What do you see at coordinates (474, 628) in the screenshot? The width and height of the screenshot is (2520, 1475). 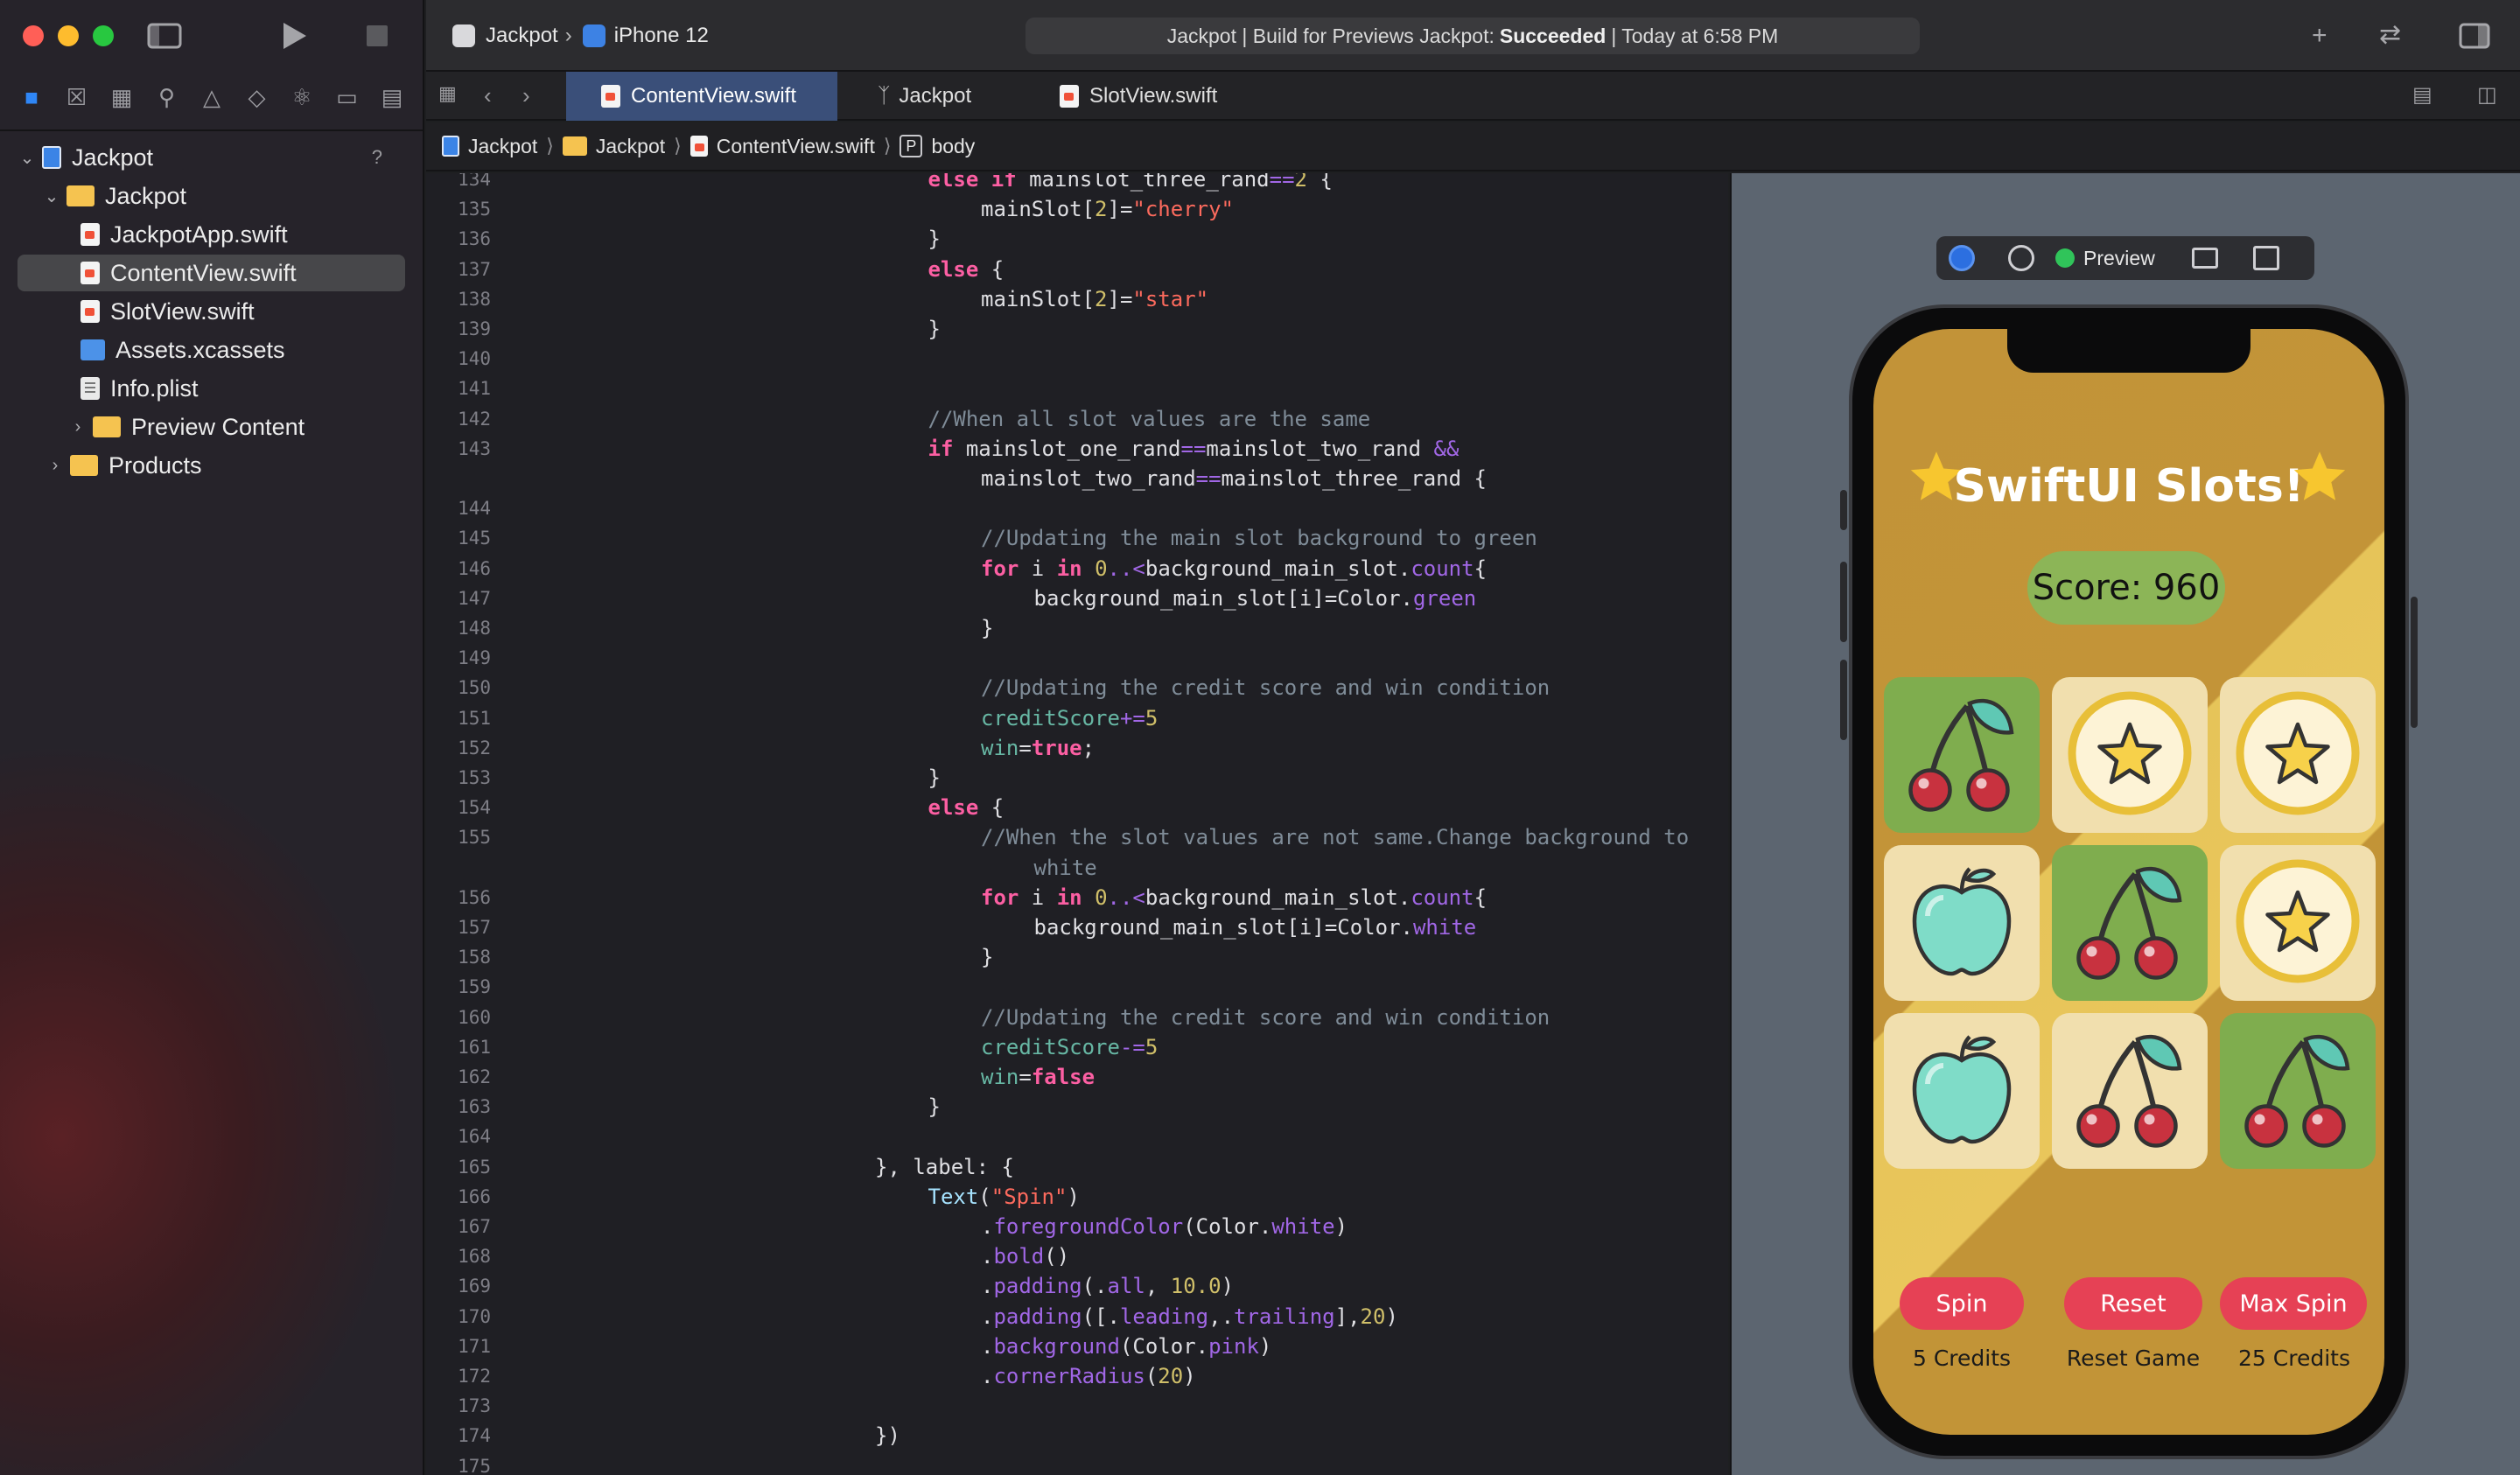 I see `line-number: 148` at bounding box center [474, 628].